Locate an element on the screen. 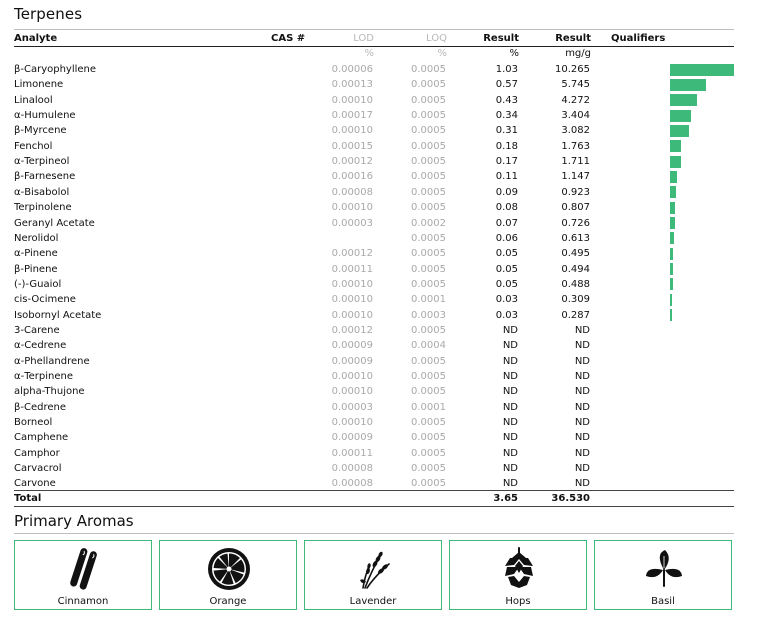  analyte-name: Camphene is located at coordinates (41, 438).